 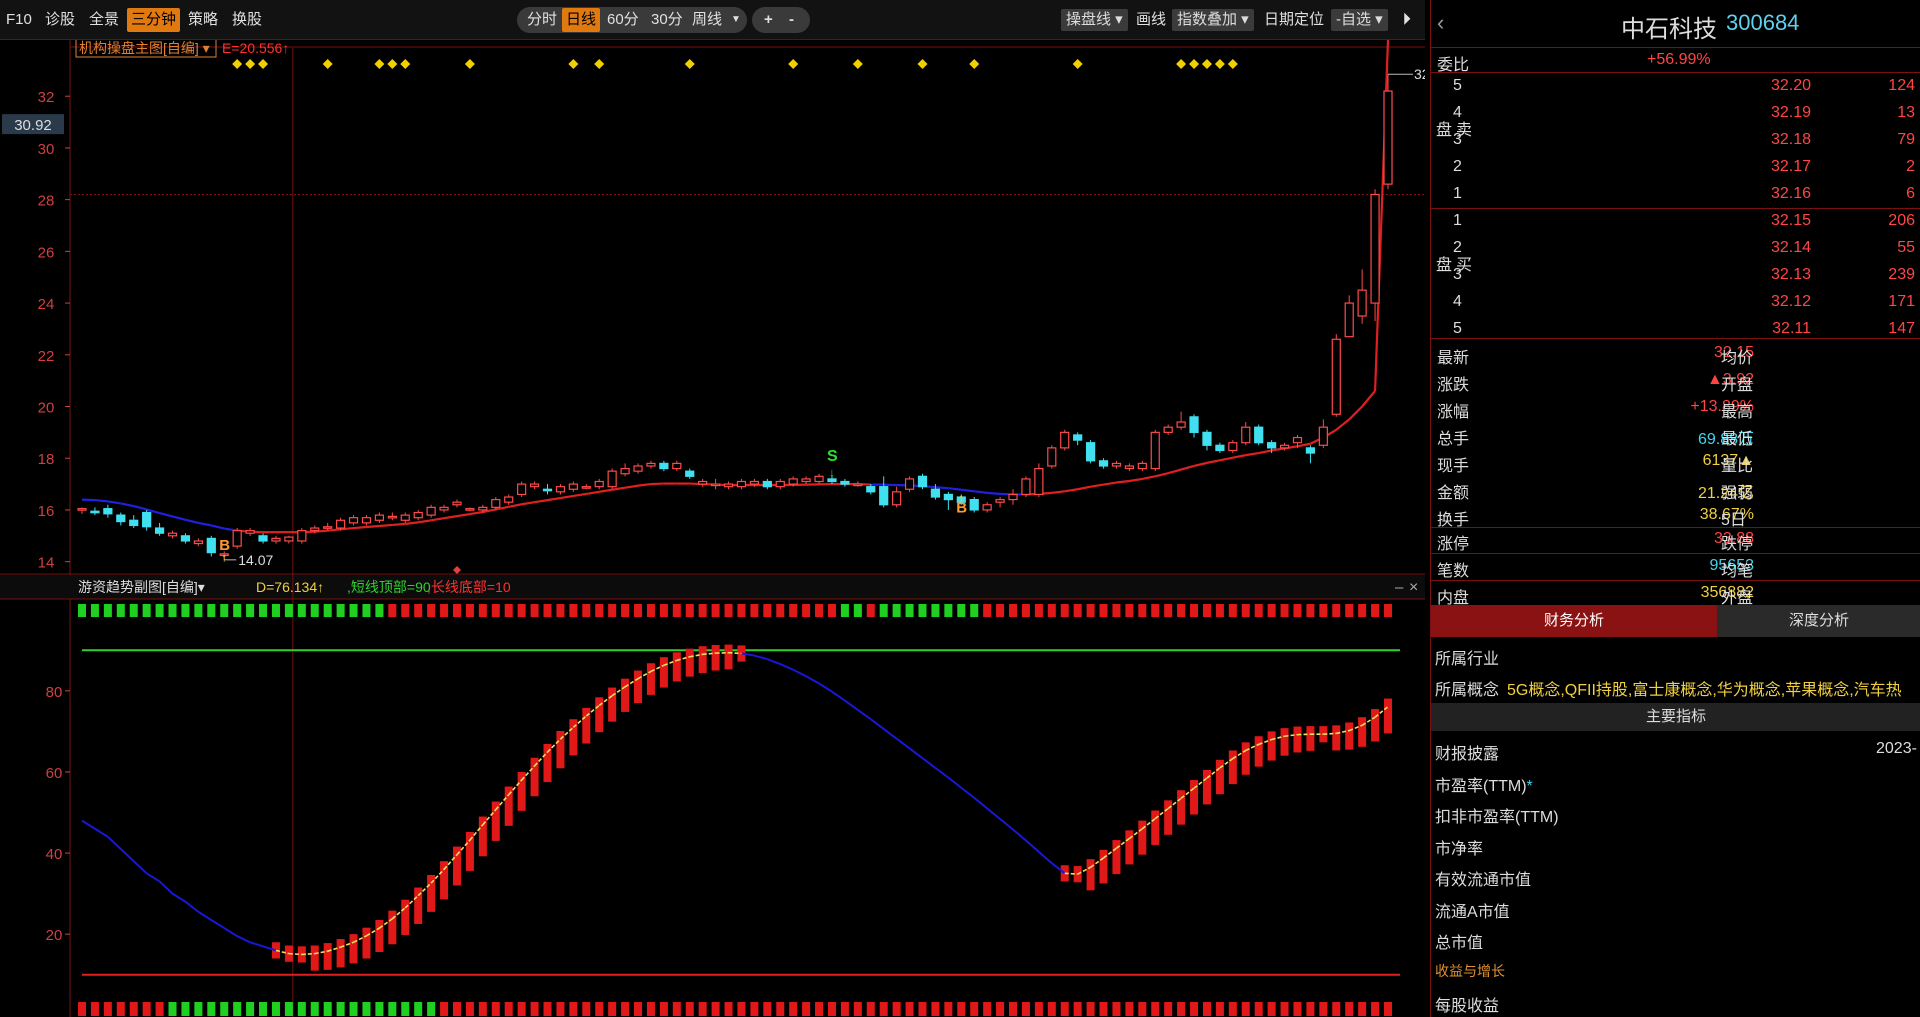 What do you see at coordinates (1459, 941) in the screenshot?
I see `indicator-item: 总市值` at bounding box center [1459, 941].